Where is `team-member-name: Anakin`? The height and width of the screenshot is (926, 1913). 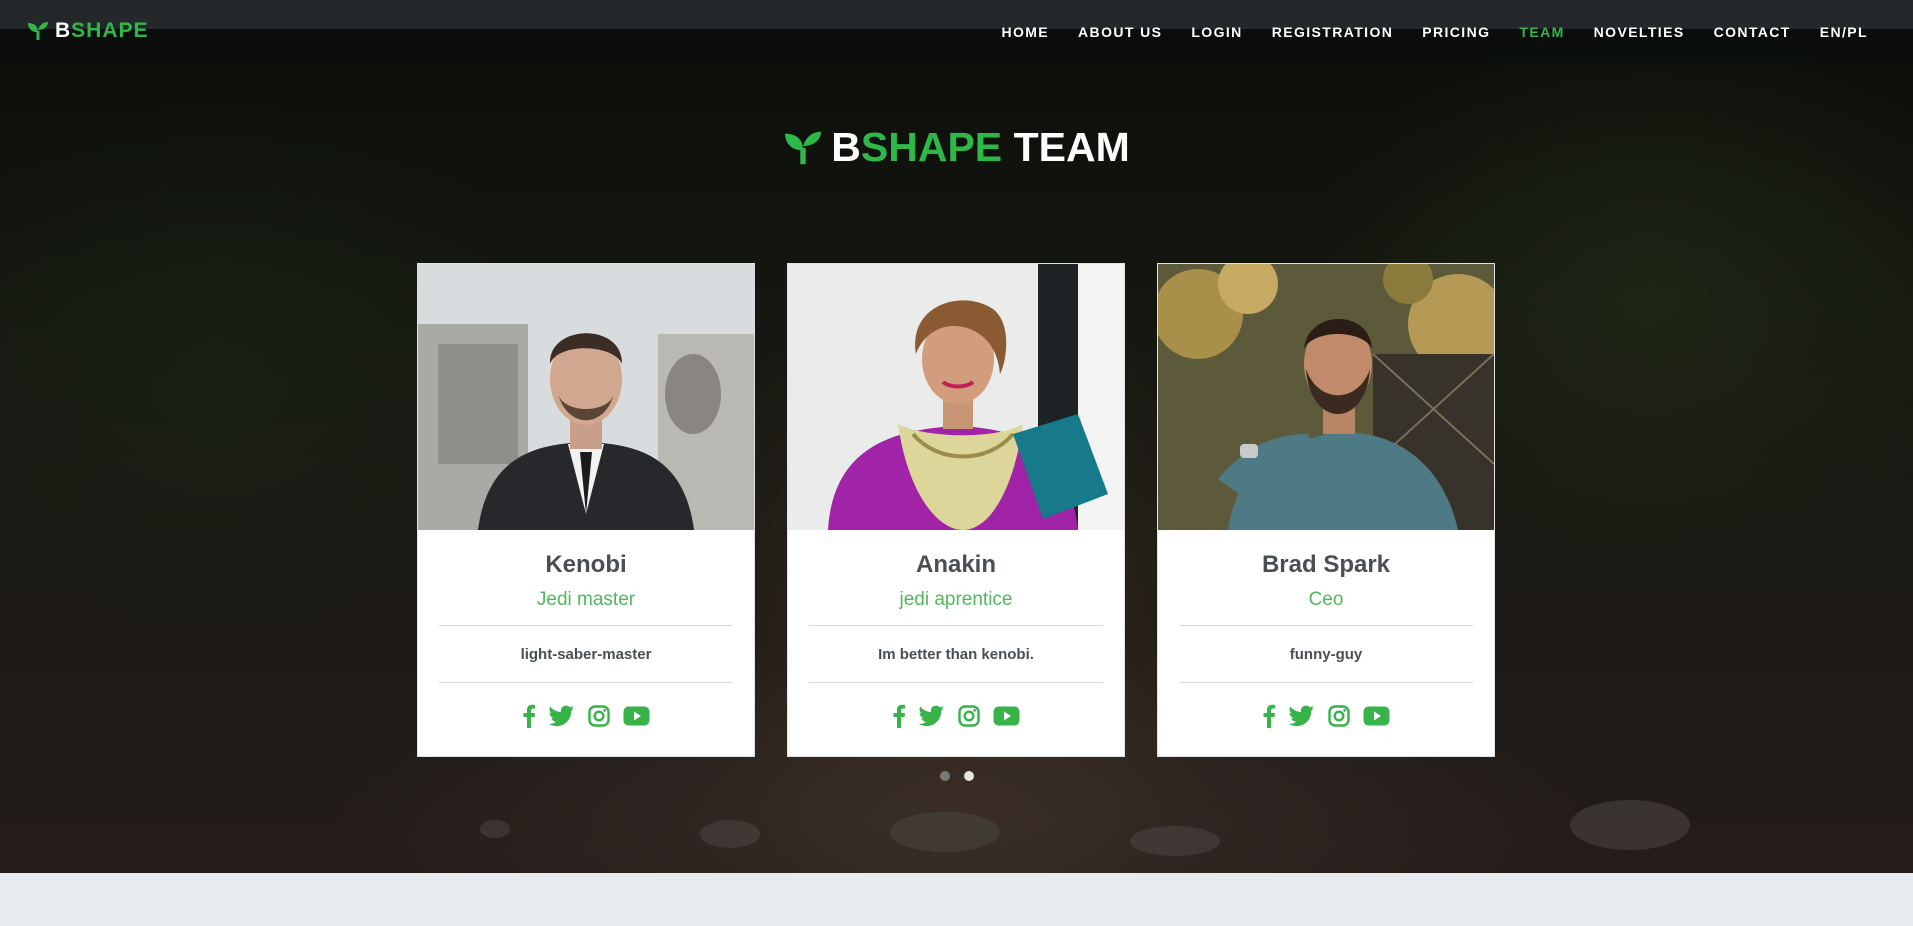
team-member-name: Anakin is located at coordinates (955, 564).